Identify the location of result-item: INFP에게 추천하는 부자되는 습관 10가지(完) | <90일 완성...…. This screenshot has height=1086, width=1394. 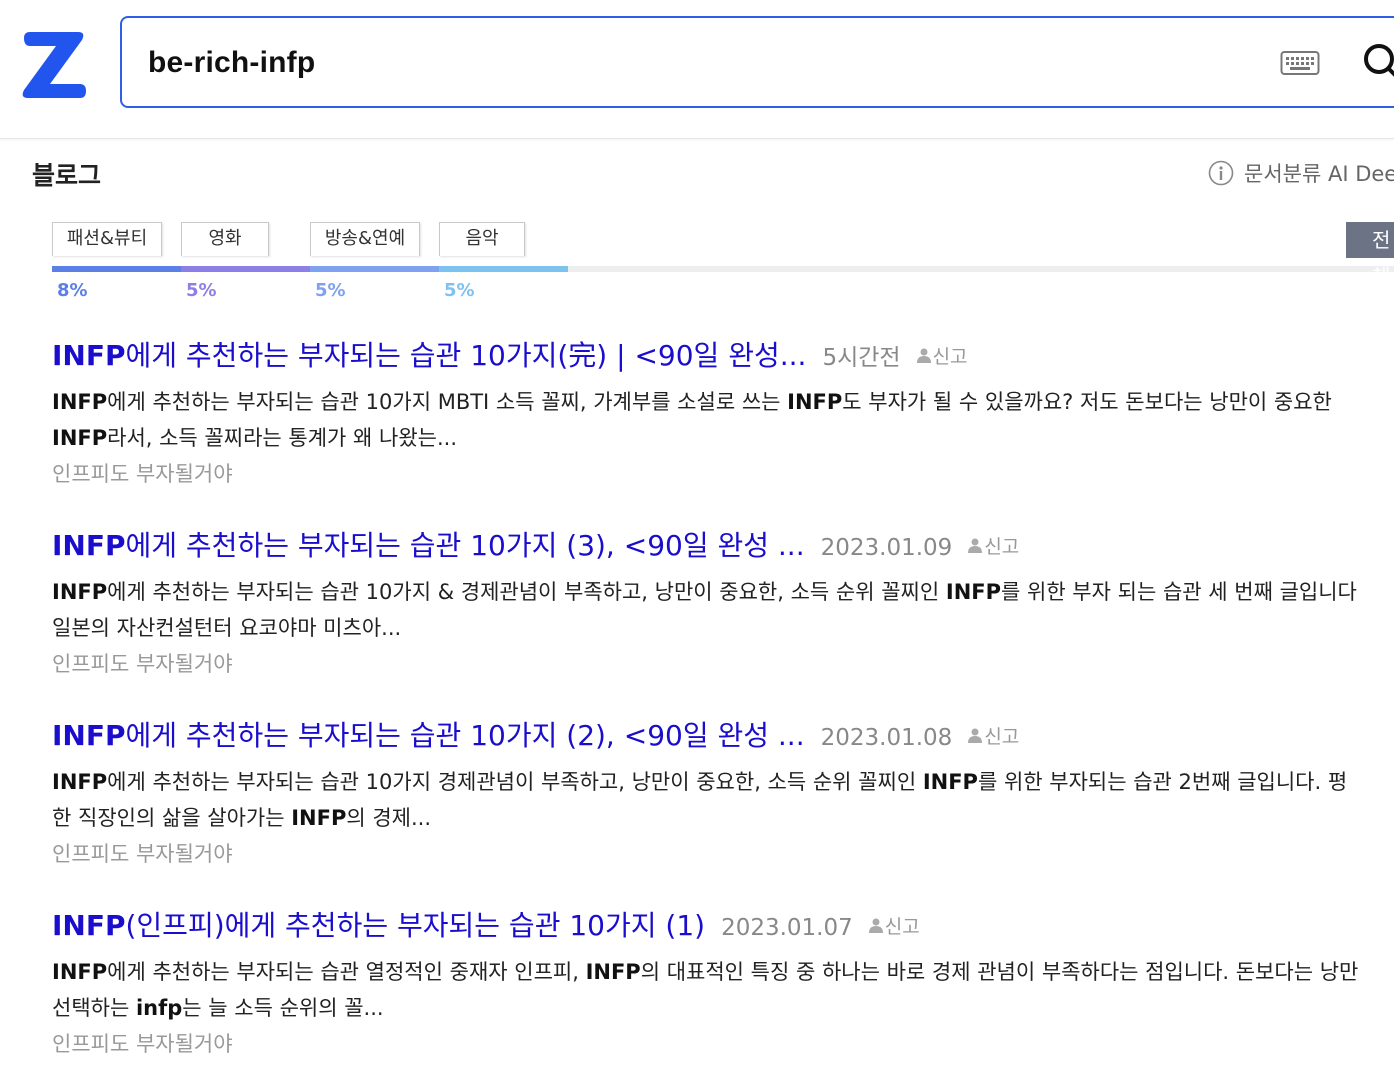
(723, 411).